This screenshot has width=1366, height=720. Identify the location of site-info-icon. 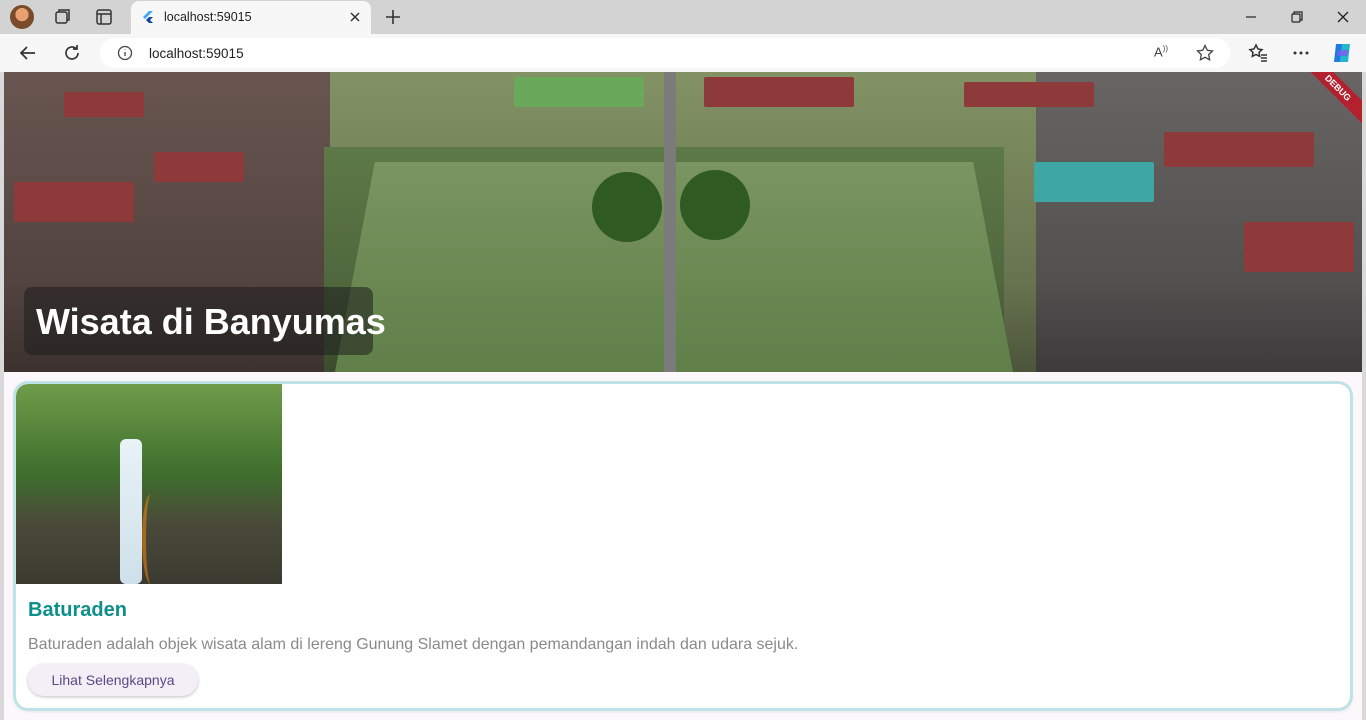
(125, 53).